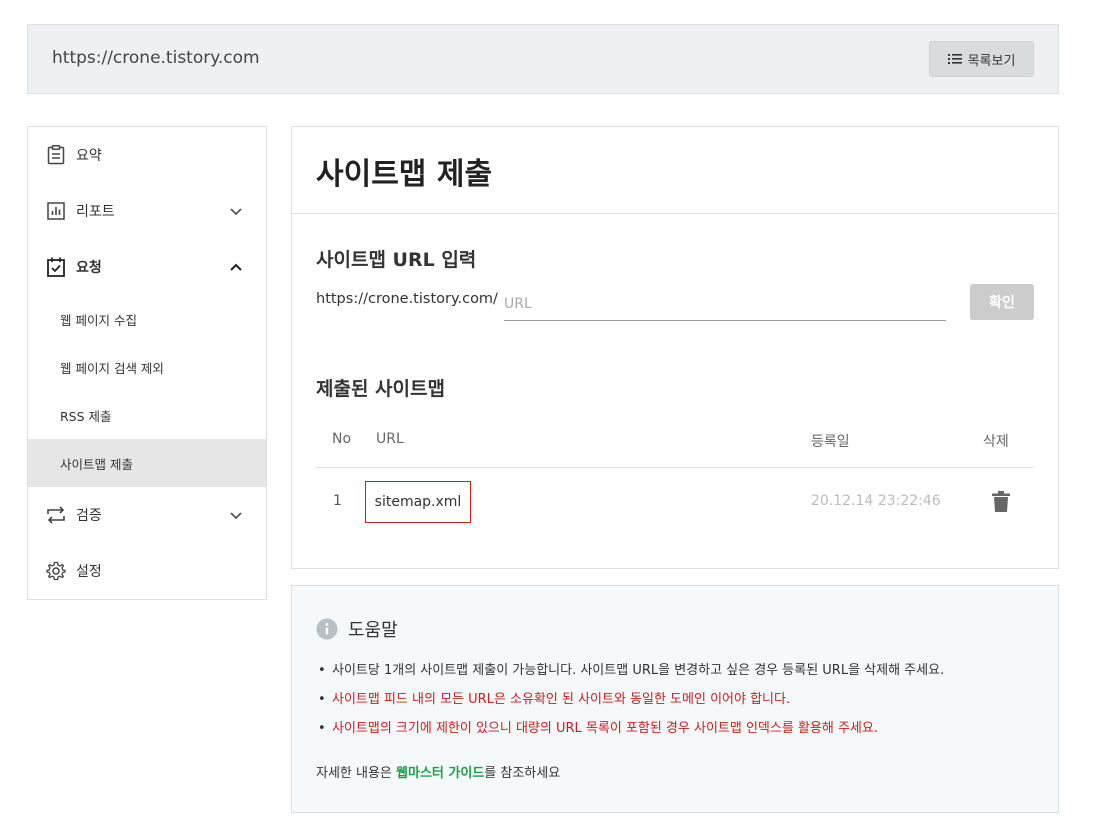 The width and height of the screenshot is (1102, 832). I want to click on gear-icon, so click(56, 571).